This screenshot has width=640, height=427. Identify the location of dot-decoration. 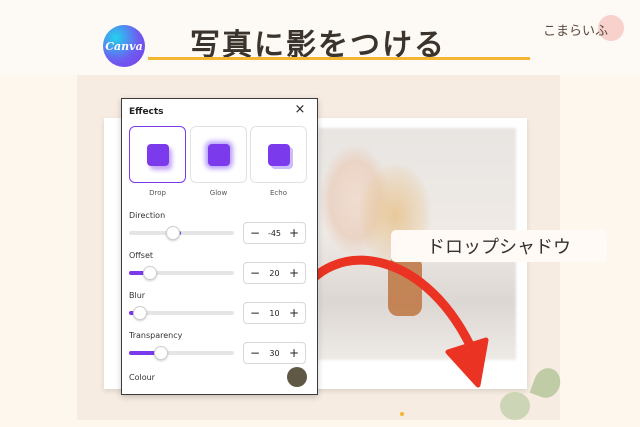
(402, 414).